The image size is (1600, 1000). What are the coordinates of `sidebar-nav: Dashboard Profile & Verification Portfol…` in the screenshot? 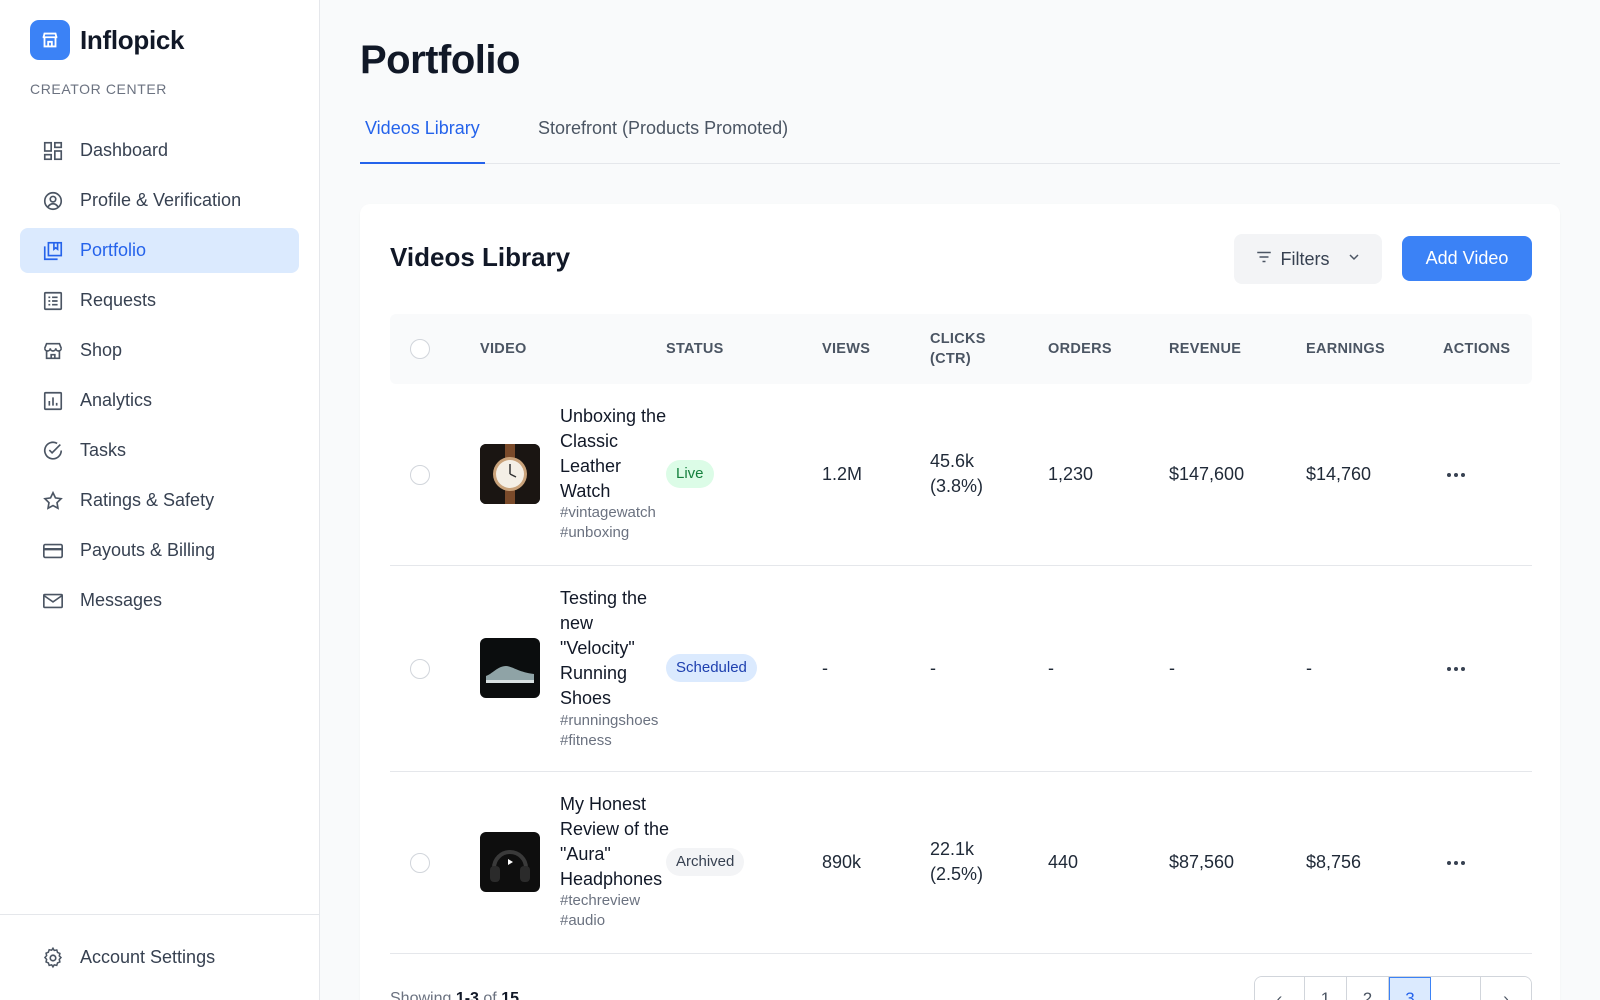 It's located at (159, 378).